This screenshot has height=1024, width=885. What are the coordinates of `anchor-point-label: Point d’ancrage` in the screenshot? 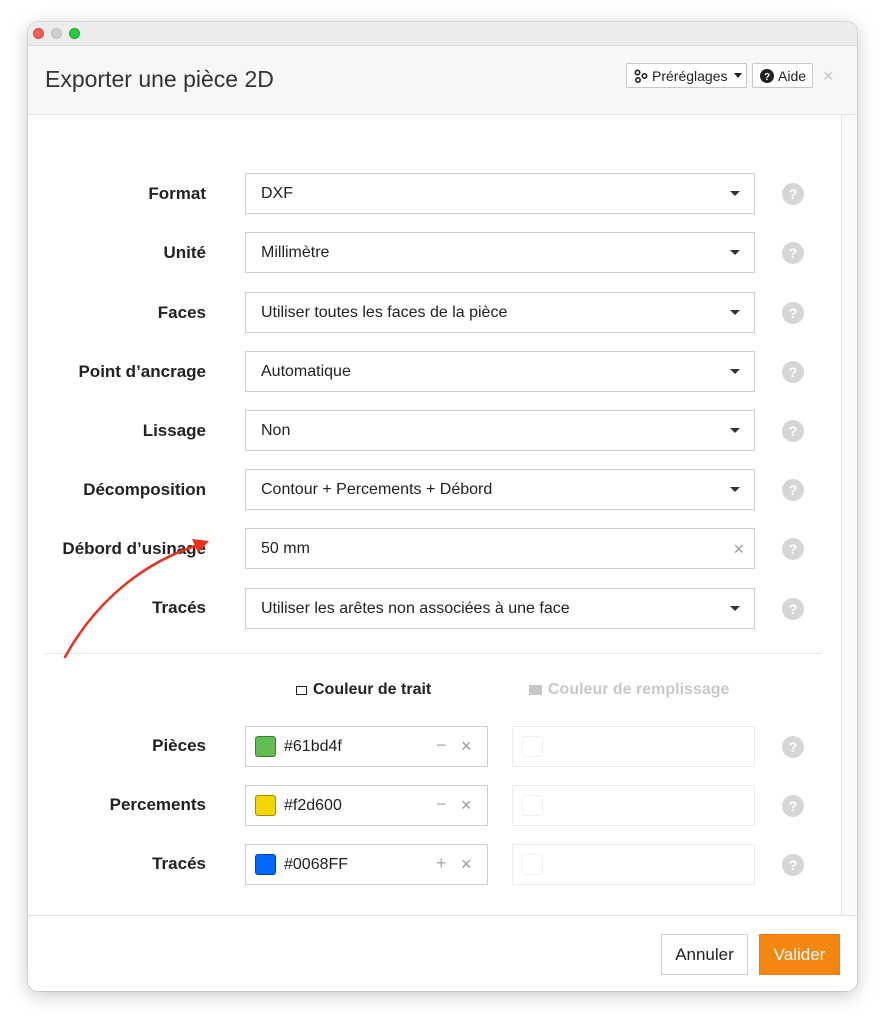 It's located at (142, 371).